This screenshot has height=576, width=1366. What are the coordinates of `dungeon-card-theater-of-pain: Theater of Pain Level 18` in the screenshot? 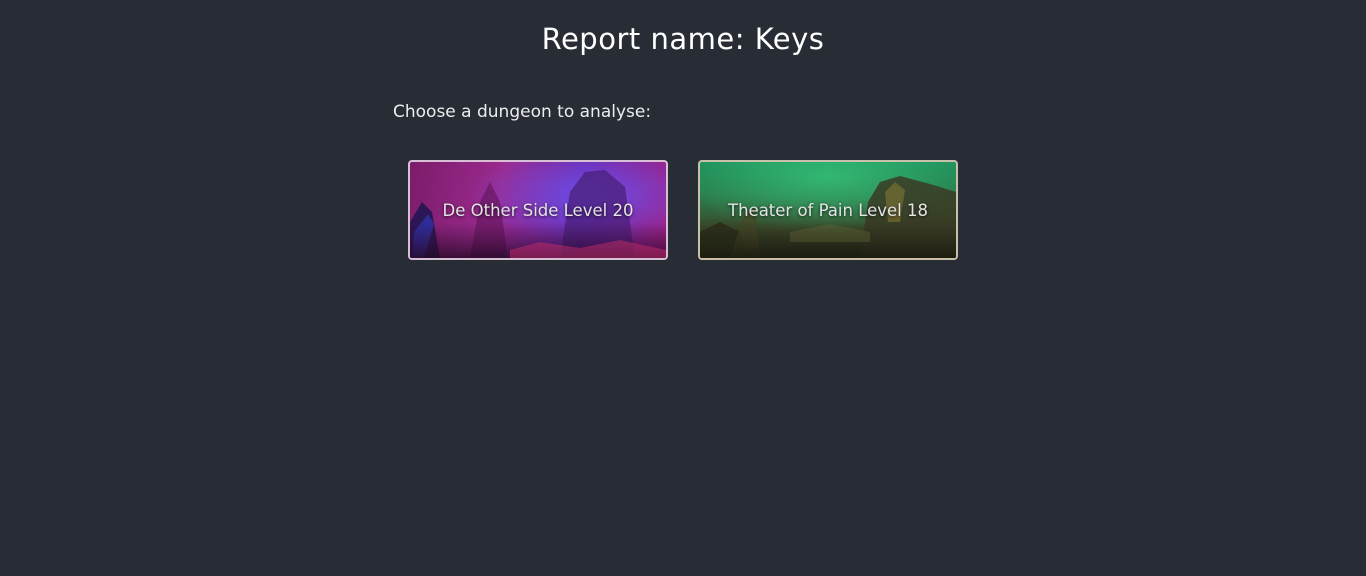 It's located at (828, 210).